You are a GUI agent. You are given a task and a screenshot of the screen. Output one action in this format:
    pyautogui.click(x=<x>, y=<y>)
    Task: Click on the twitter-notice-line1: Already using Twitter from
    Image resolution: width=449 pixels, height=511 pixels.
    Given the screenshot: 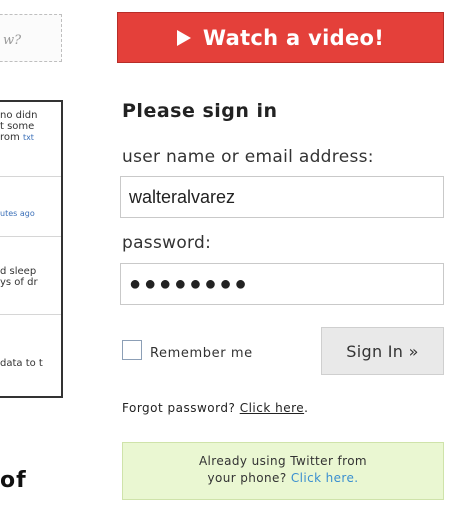 What is the action you would take?
    pyautogui.click(x=283, y=461)
    